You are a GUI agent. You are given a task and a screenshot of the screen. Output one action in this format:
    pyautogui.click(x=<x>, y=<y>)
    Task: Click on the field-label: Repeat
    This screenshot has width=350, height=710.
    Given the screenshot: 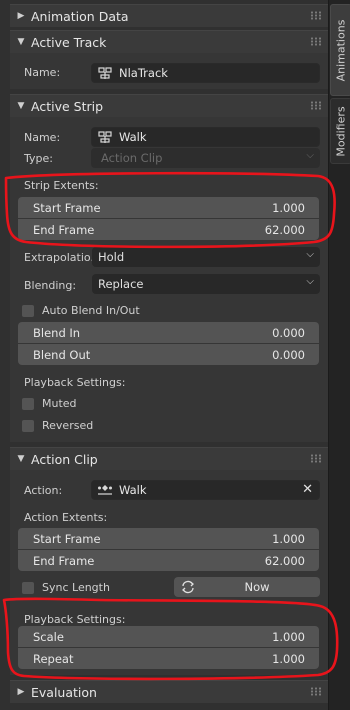 What is the action you would take?
    pyautogui.click(x=53, y=658)
    